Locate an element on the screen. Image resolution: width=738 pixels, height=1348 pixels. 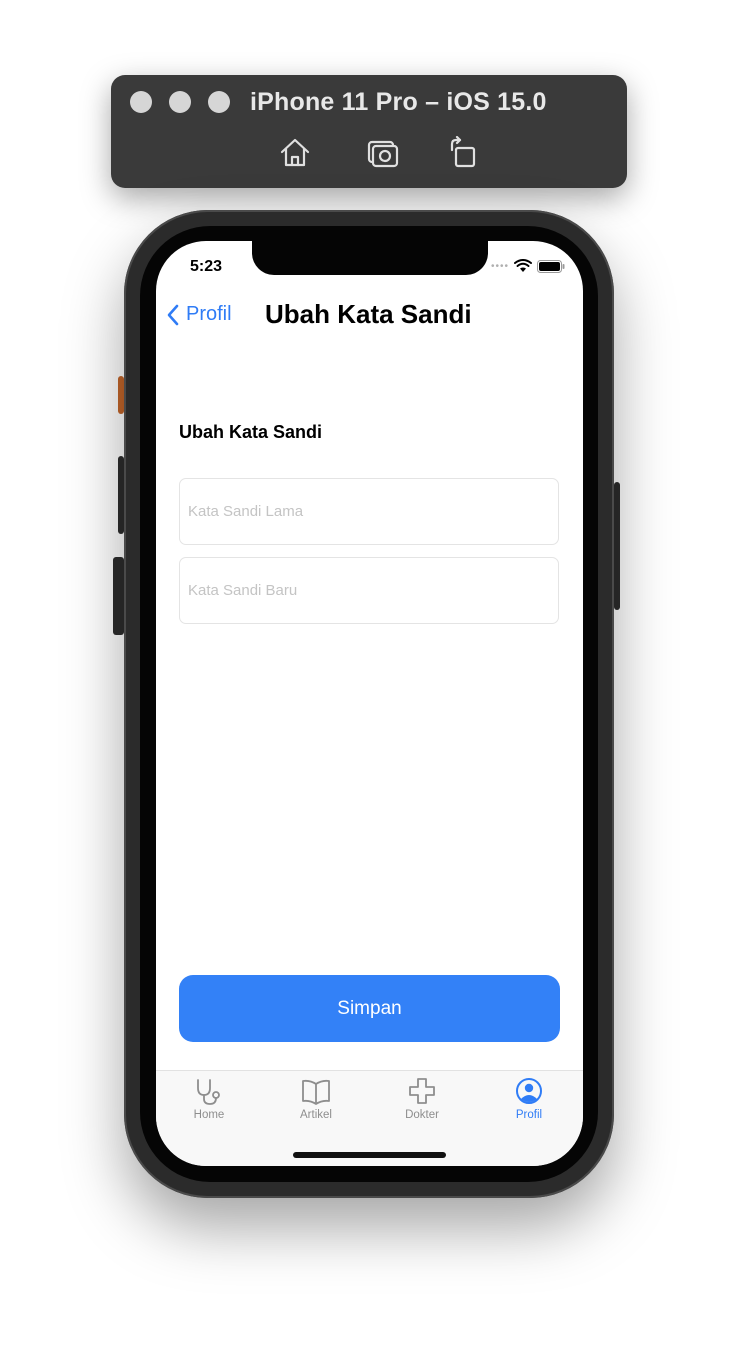
old-password-field is located at coordinates (369, 511).